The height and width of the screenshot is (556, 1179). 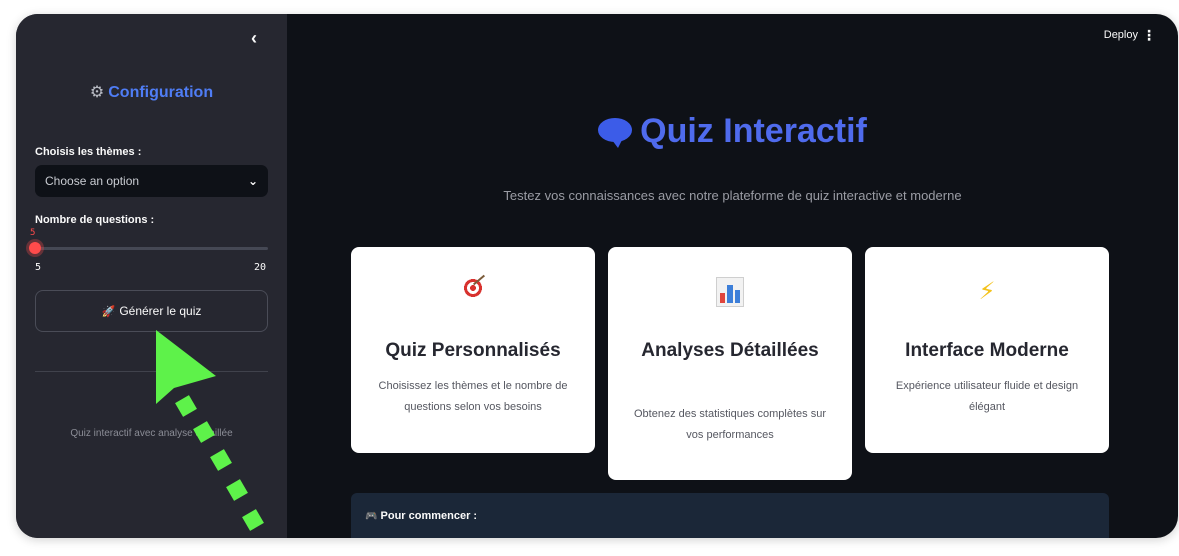 I want to click on annotation-arrow, so click(x=210, y=430).